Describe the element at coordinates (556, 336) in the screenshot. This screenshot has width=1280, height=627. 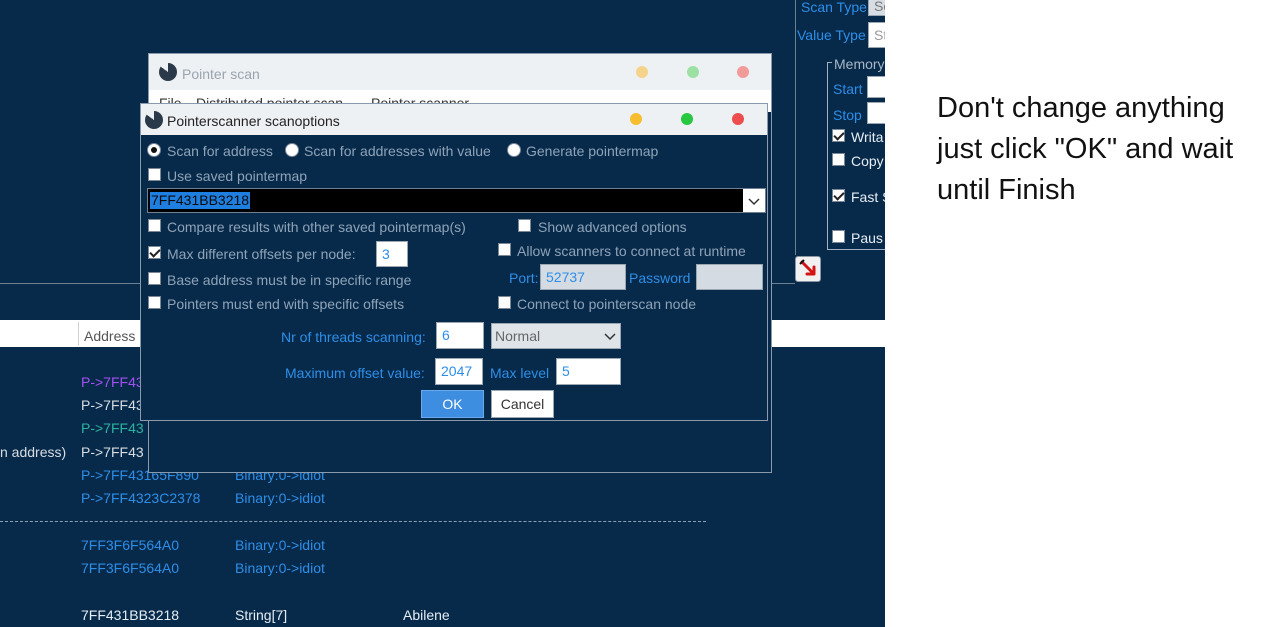
I see `thread-priority-select: Normal` at that location.